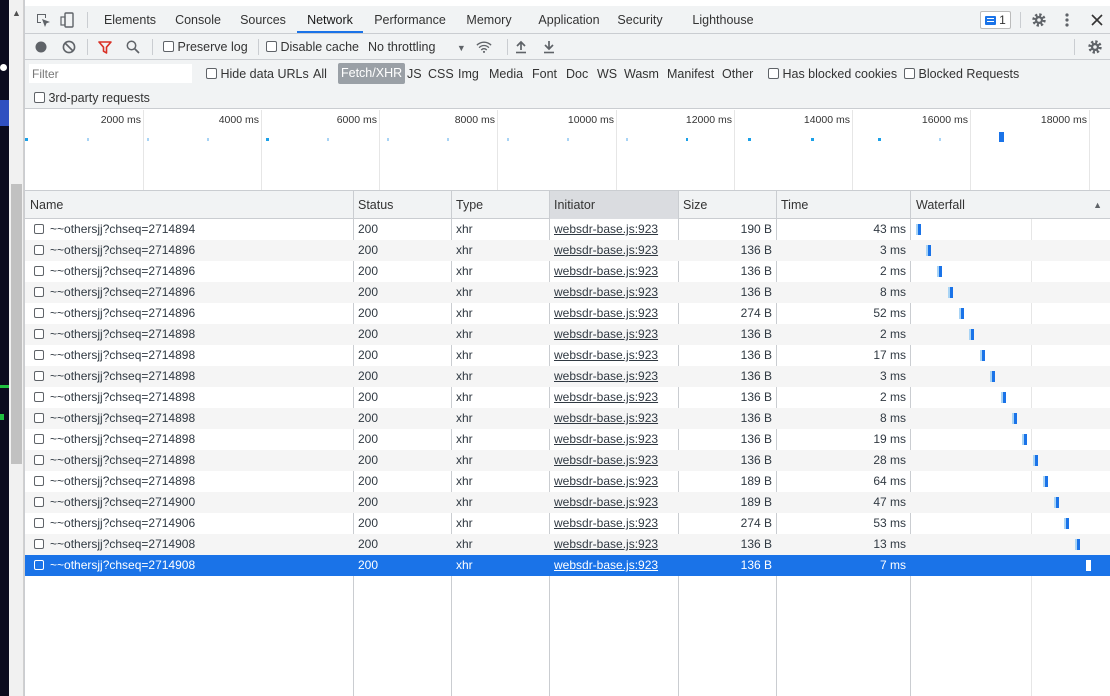 The height and width of the screenshot is (696, 1110). What do you see at coordinates (194, 523) in the screenshot?
I see `request-name-cell: ~~othersjj?chseq=2714906` at bounding box center [194, 523].